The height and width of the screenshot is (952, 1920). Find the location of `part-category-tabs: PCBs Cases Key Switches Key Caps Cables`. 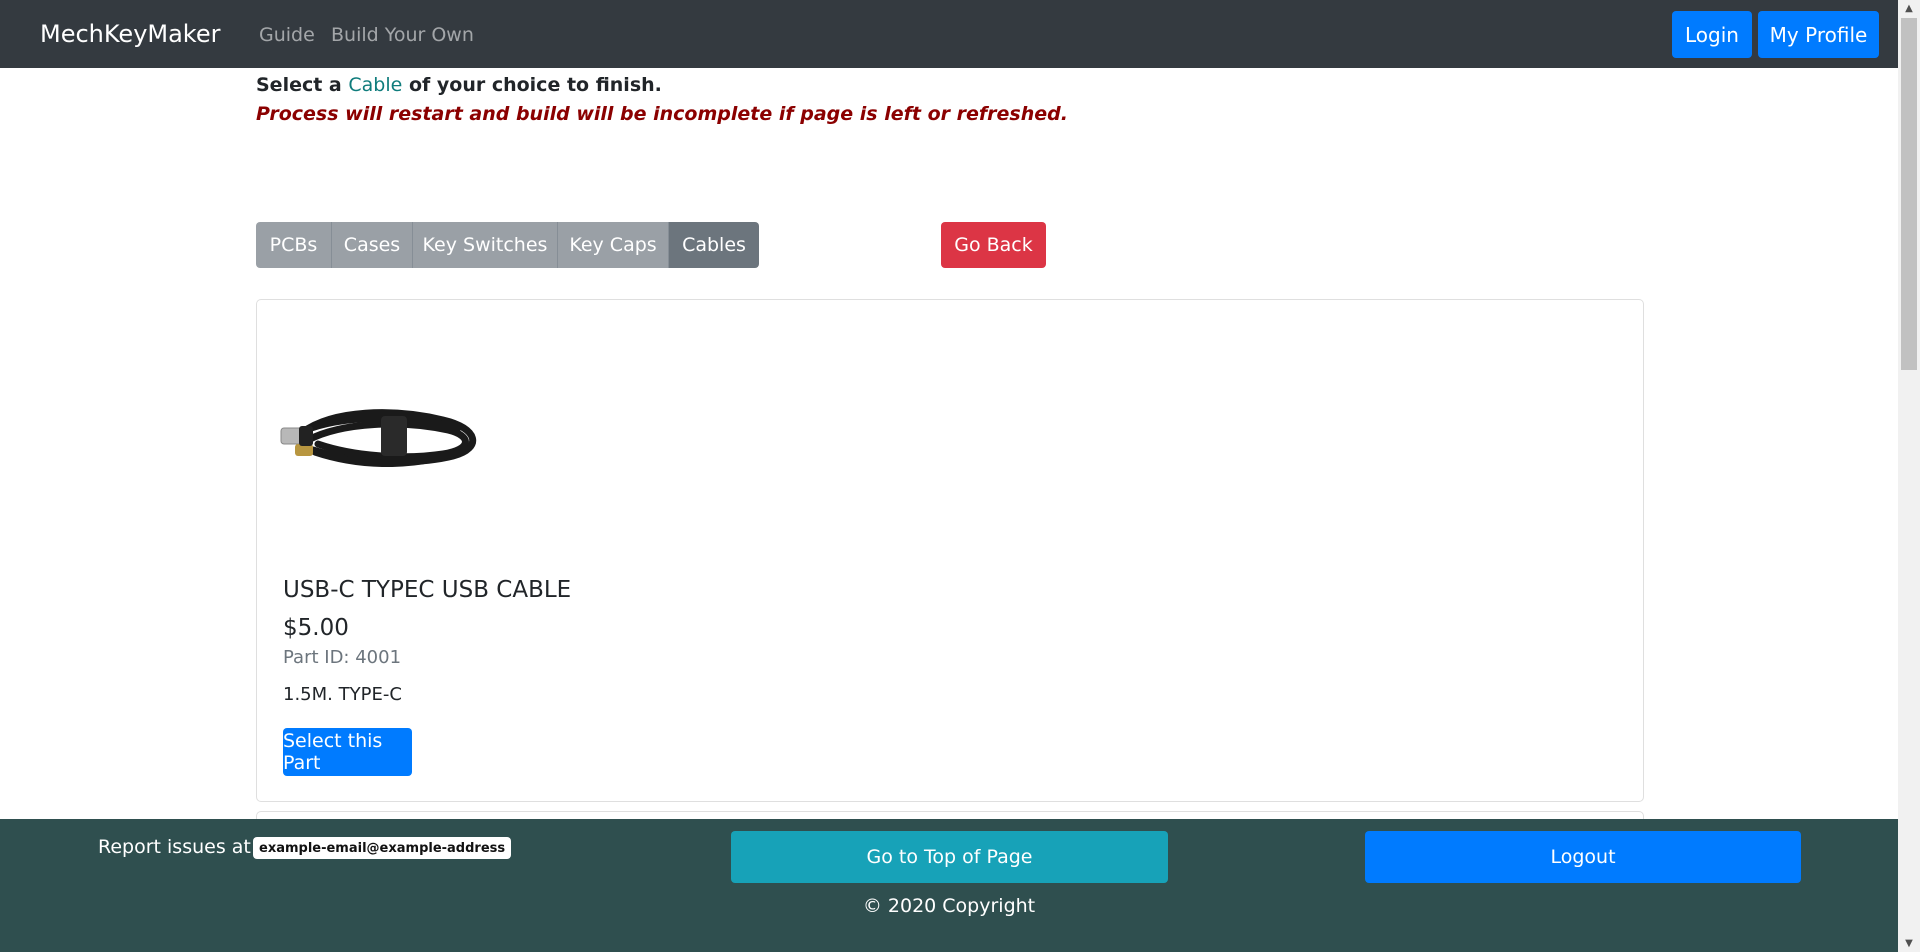

part-category-tabs: PCBs Cases Key Switches Key Caps Cables is located at coordinates (507, 245).